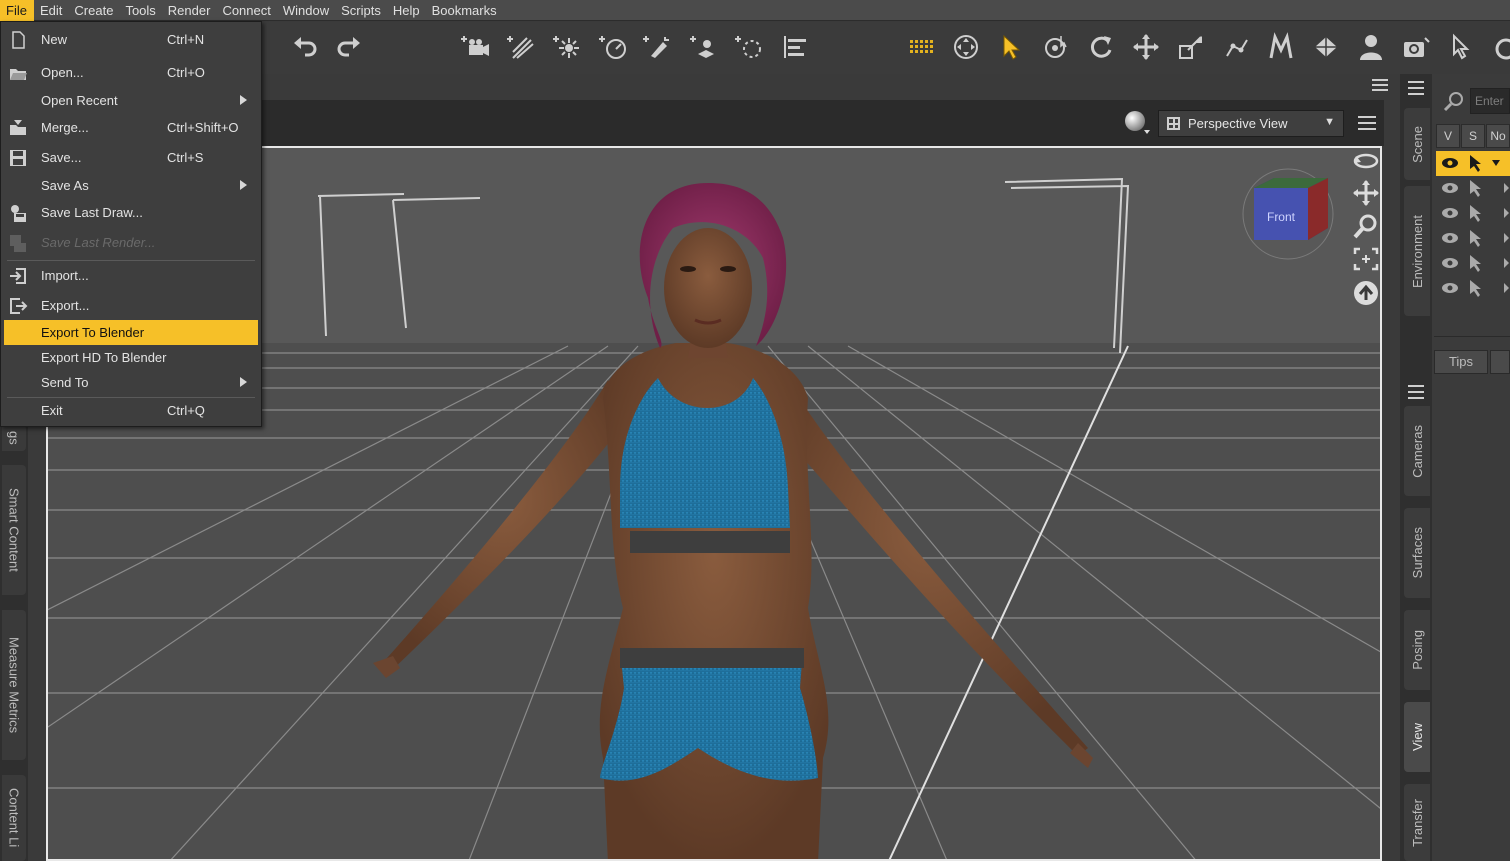 The height and width of the screenshot is (861, 1510). I want to click on camera-selector: Perspective View ▼, so click(1251, 123).